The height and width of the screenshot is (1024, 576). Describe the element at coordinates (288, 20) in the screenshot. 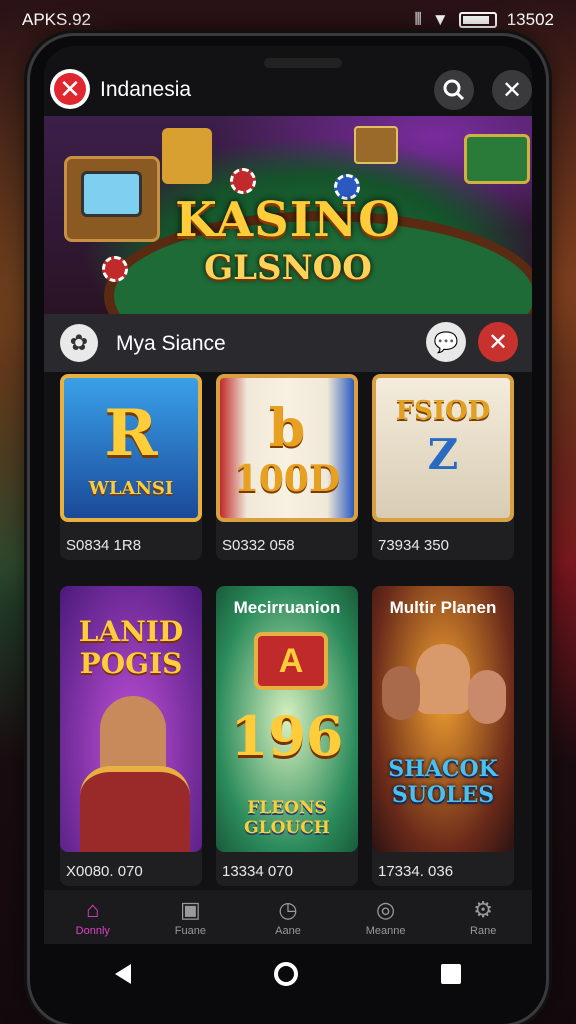

I see `status-bar: APKS.92 ⦀ ▼ 13502` at that location.